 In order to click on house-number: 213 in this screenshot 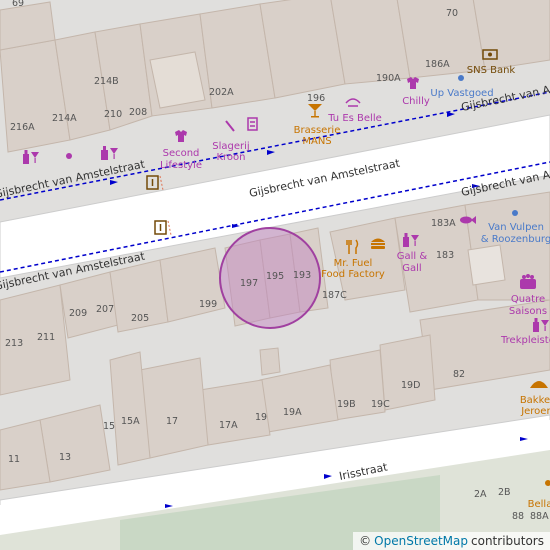, I will do `click(14, 343)`.